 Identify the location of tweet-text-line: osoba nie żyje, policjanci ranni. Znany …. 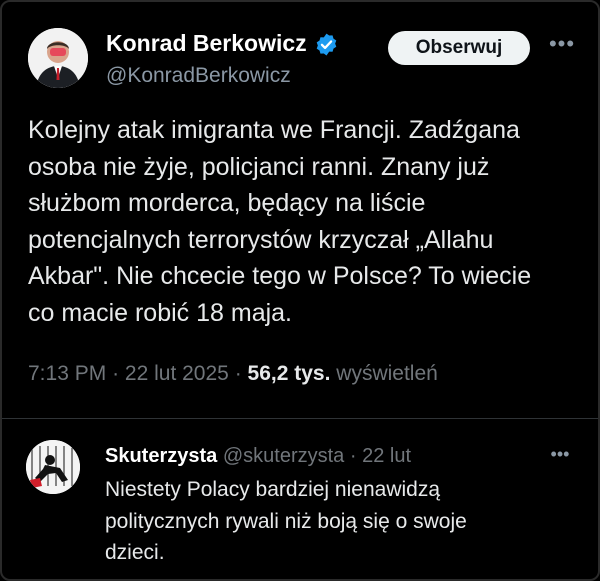
(259, 166).